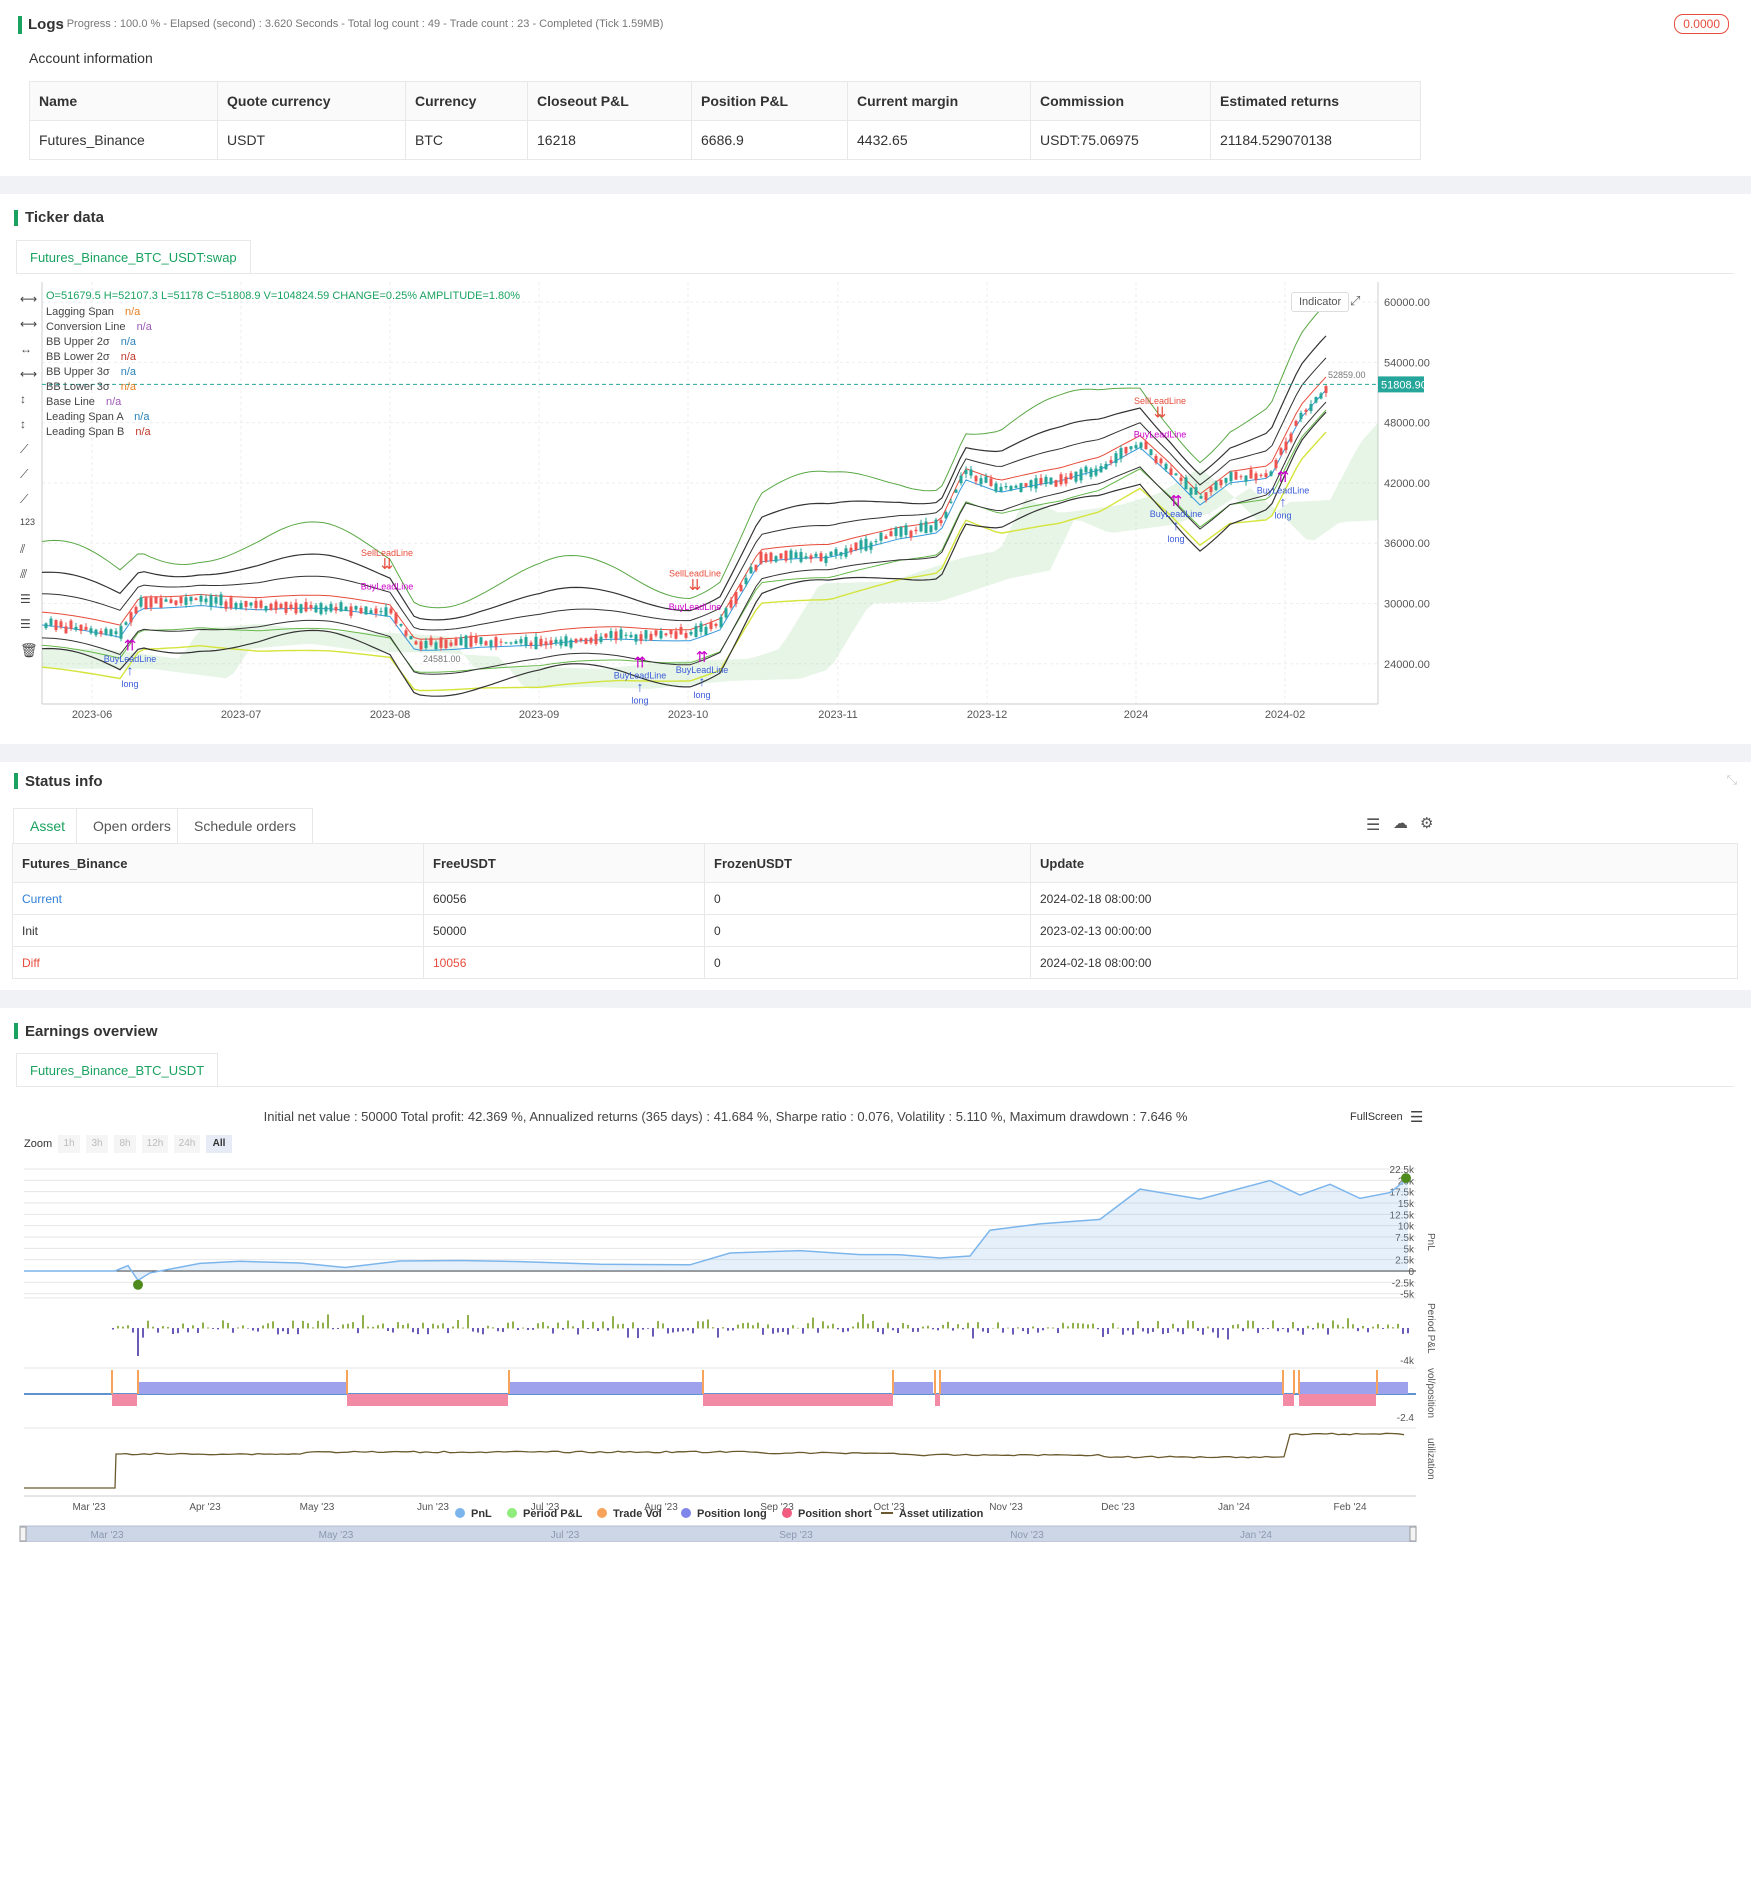 The height and width of the screenshot is (1892, 1751). Describe the element at coordinates (1400, 823) in the screenshot. I see `cloud-download-icon: ☁` at that location.